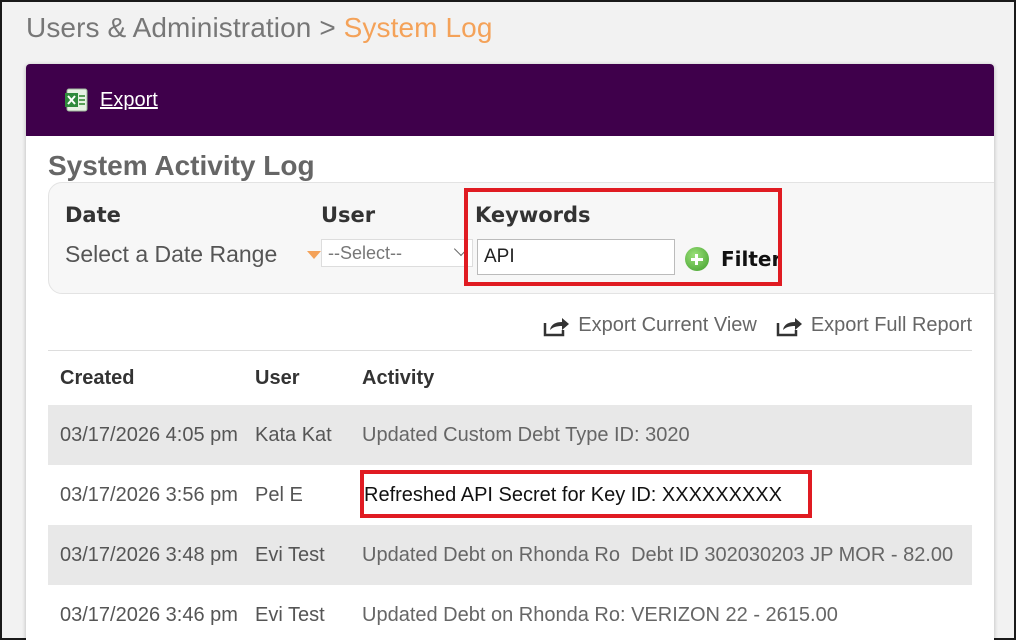 The height and width of the screenshot is (640, 1016). Describe the element at coordinates (526, 434) in the screenshot. I see `cell-activity: Updated Custom Debt Type ID: 3020` at that location.